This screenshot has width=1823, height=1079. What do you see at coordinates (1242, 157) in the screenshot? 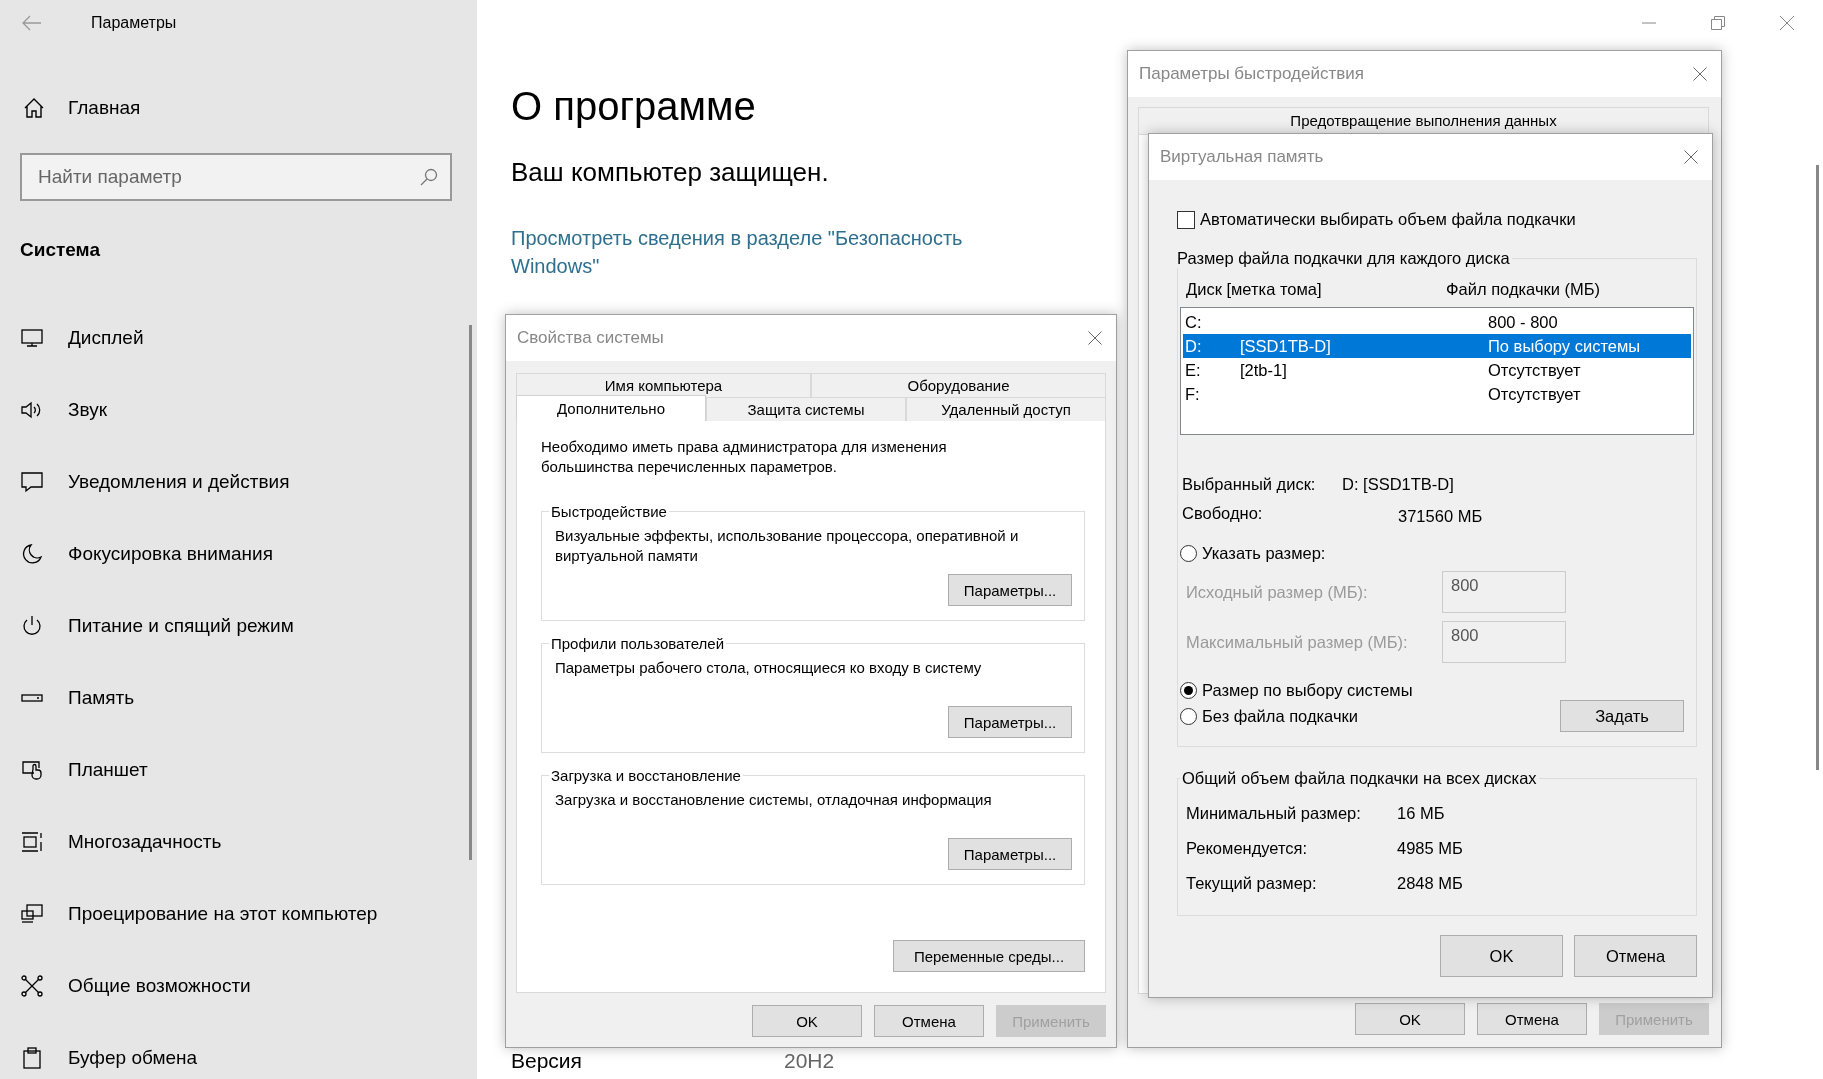
I see `dialog-title: Виртуальная память` at bounding box center [1242, 157].